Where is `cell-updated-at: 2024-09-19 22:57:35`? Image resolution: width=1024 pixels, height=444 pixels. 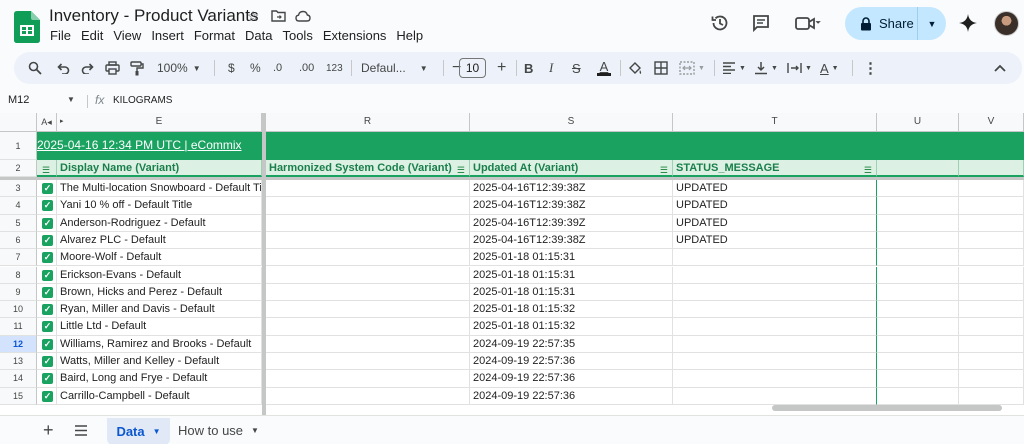 cell-updated-at: 2024-09-19 22:57:35 is located at coordinates (571, 344).